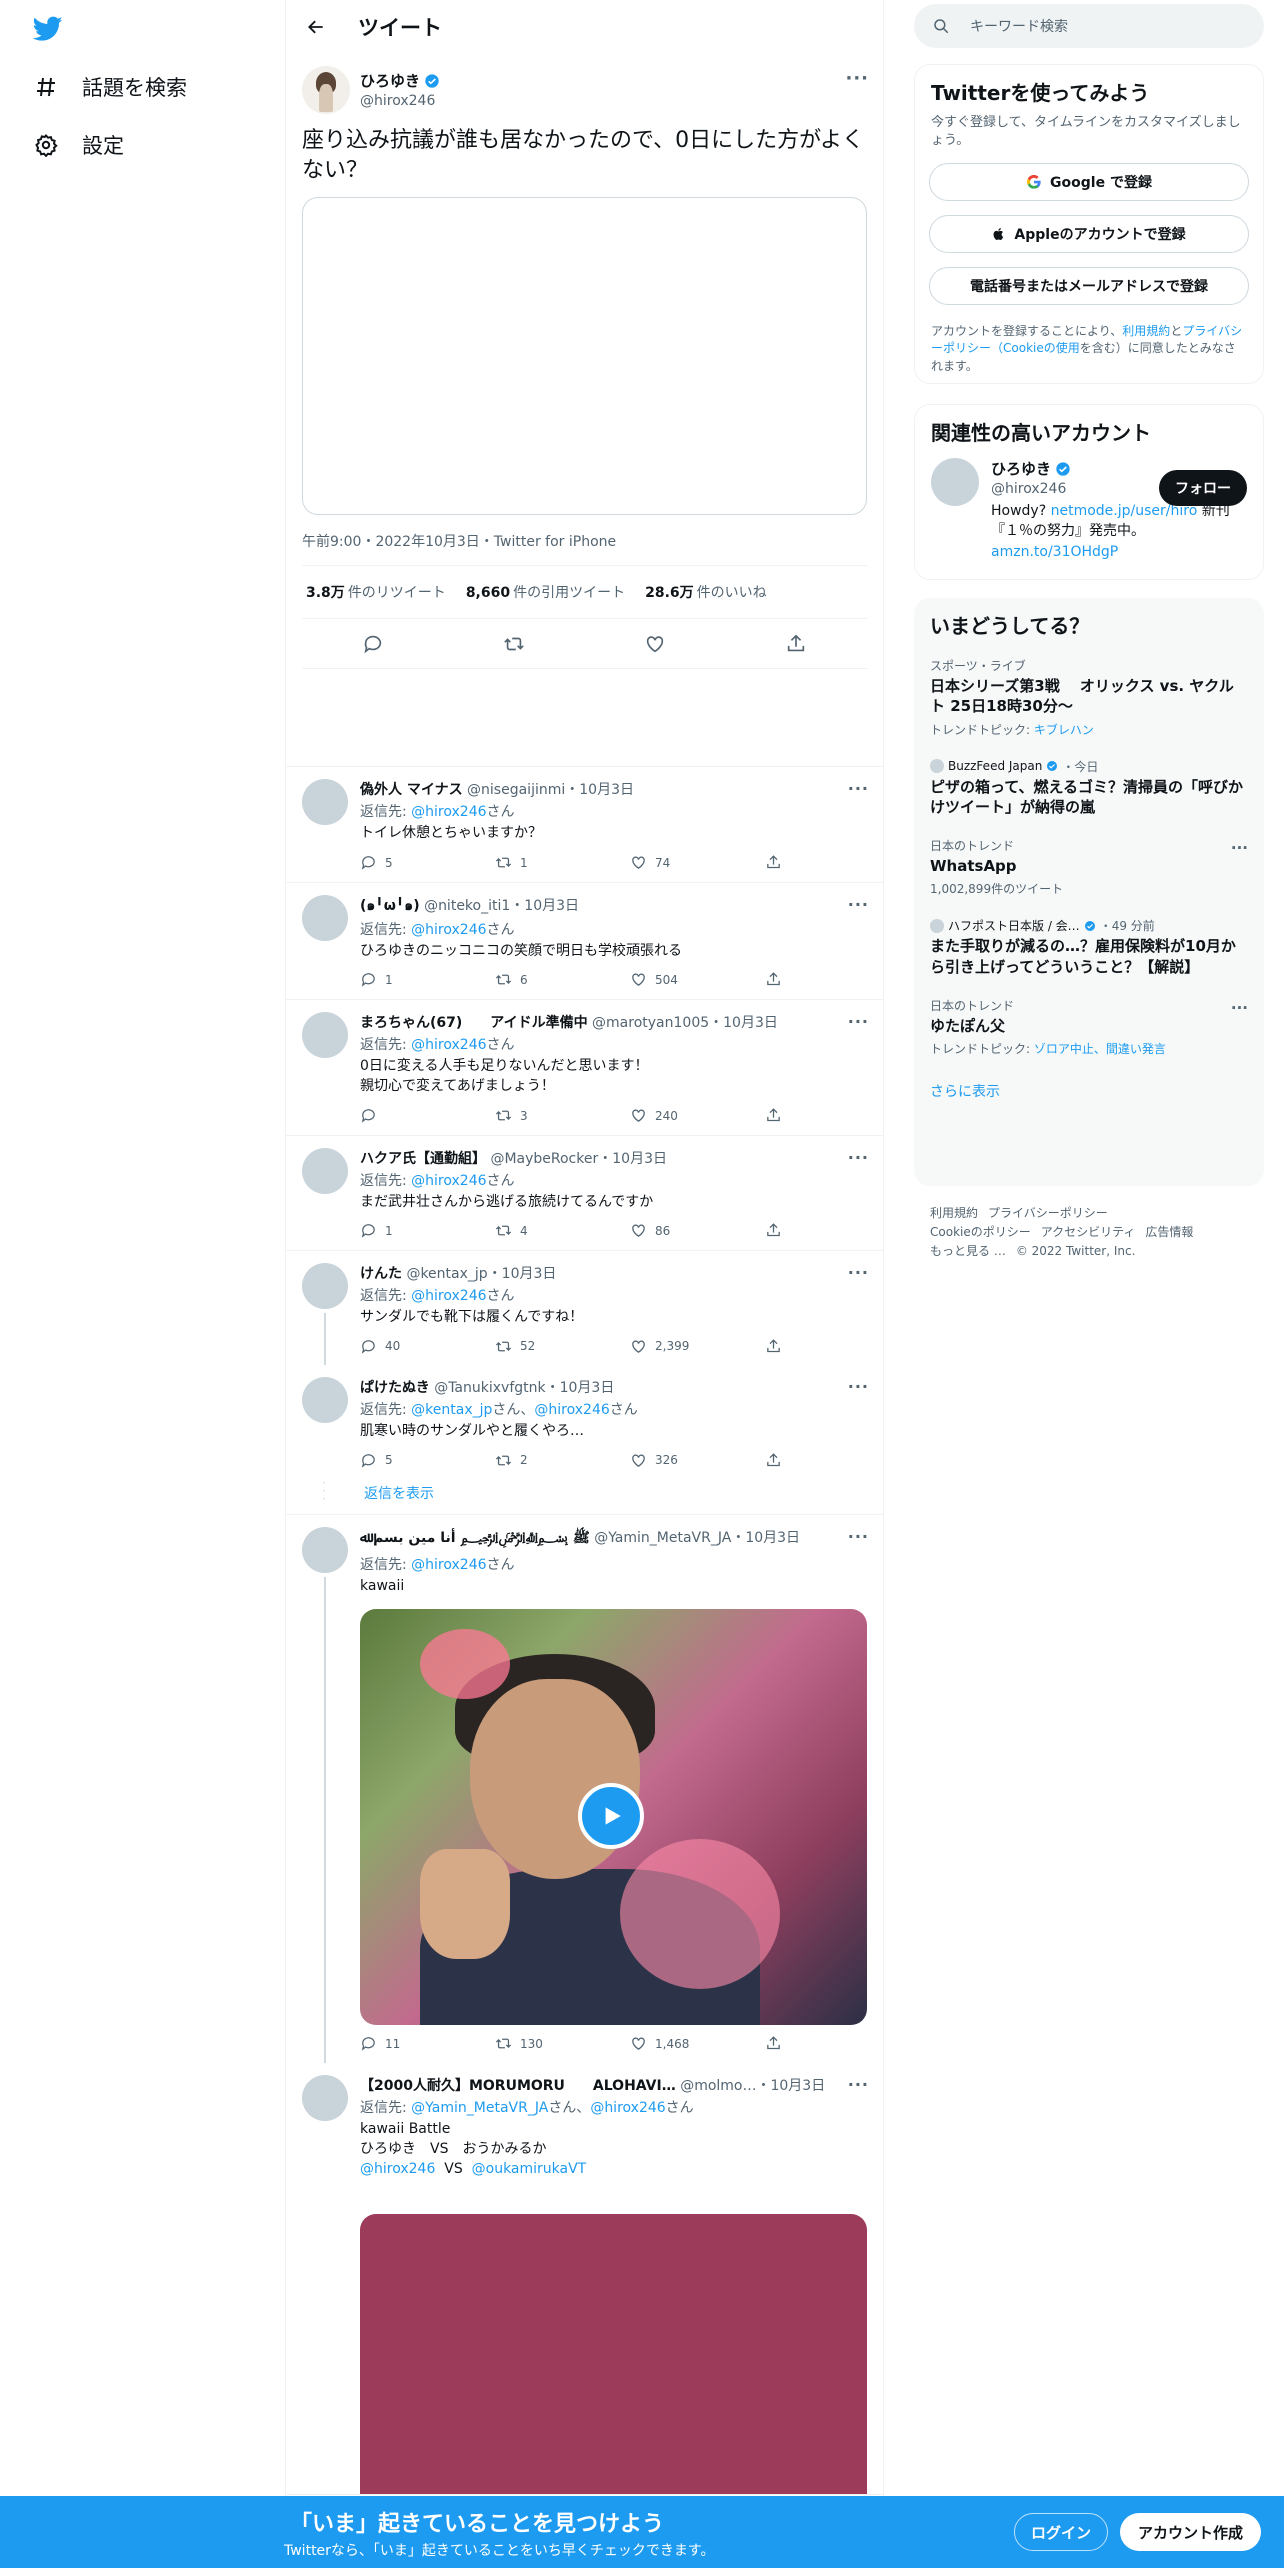  What do you see at coordinates (562, 1230) in the screenshot?
I see `retweet-button: 4` at bounding box center [562, 1230].